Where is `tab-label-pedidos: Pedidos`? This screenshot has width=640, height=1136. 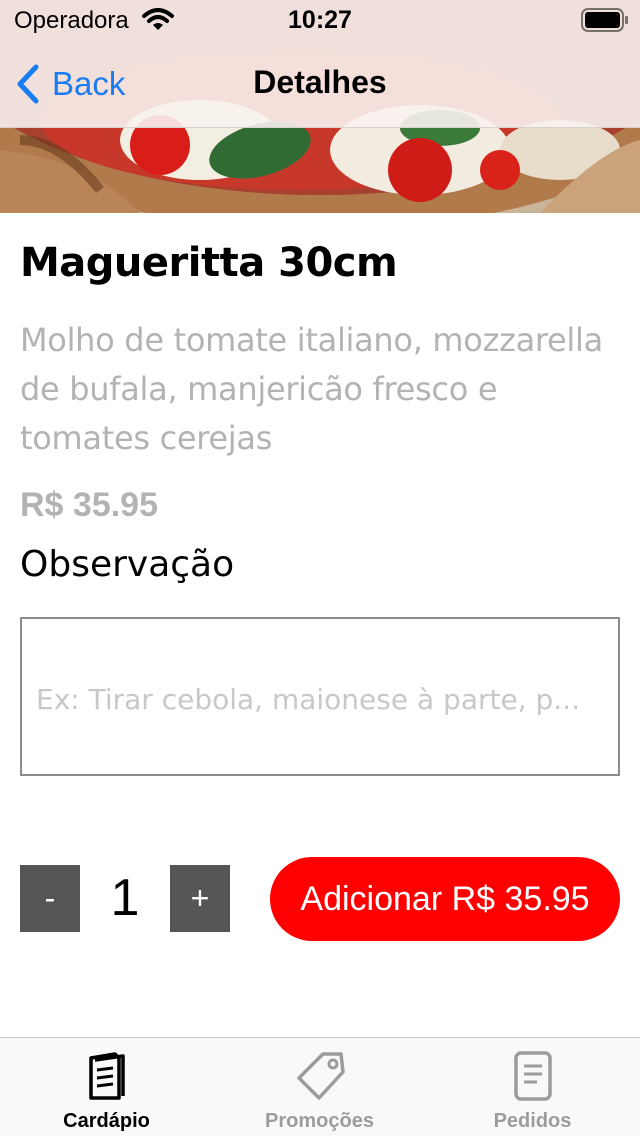 tab-label-pedidos: Pedidos is located at coordinates (532, 1121).